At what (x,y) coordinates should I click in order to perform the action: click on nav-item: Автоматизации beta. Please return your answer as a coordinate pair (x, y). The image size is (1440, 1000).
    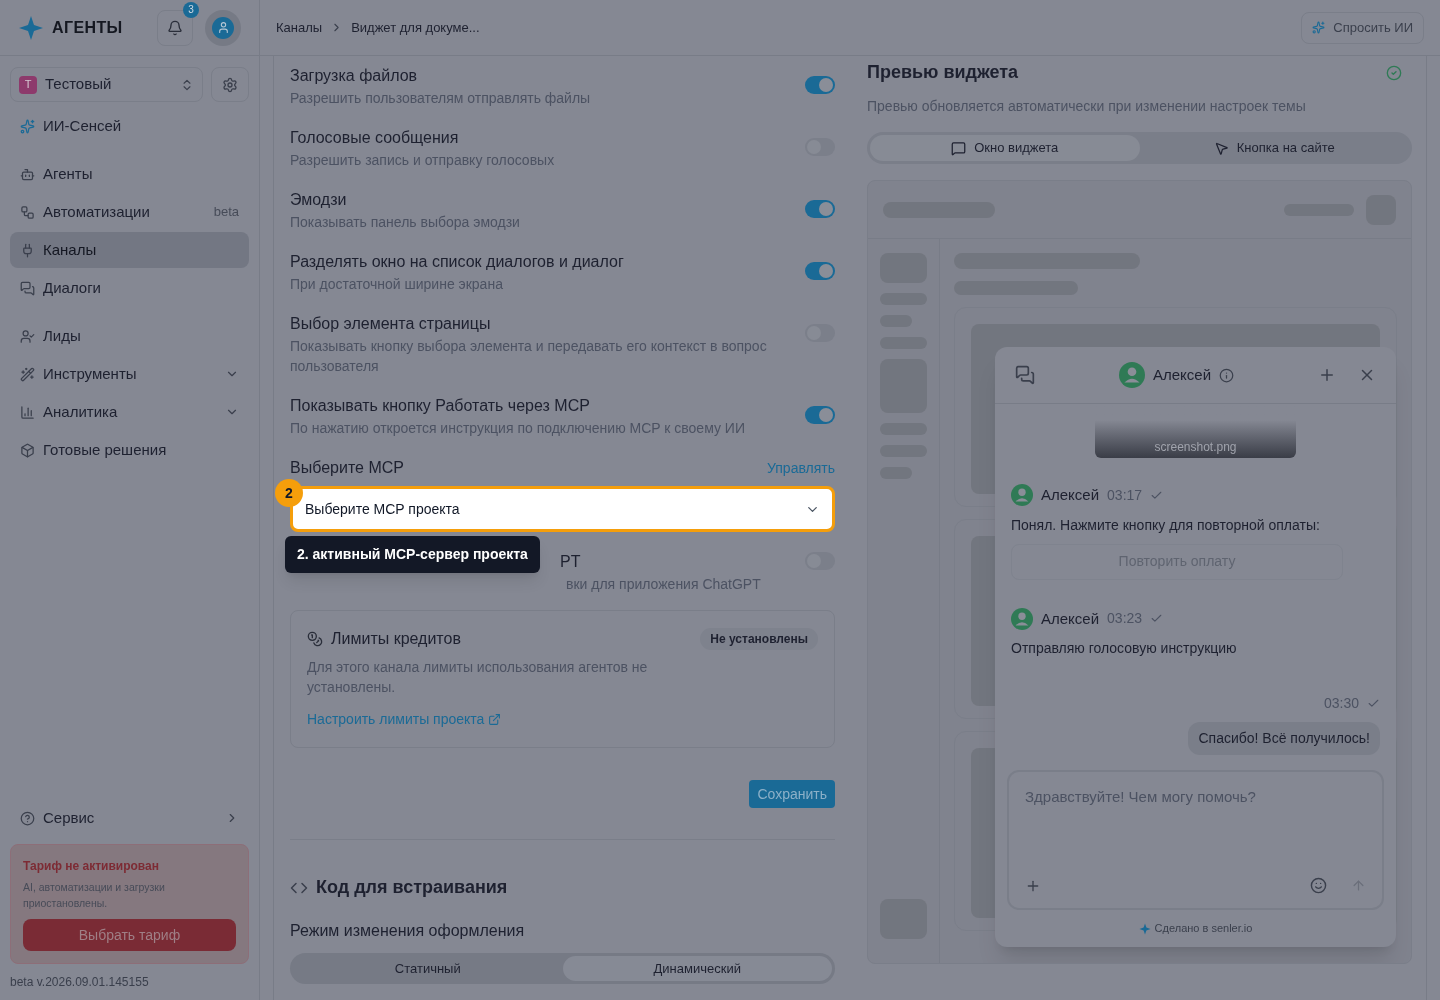
    Looking at the image, I should click on (129, 212).